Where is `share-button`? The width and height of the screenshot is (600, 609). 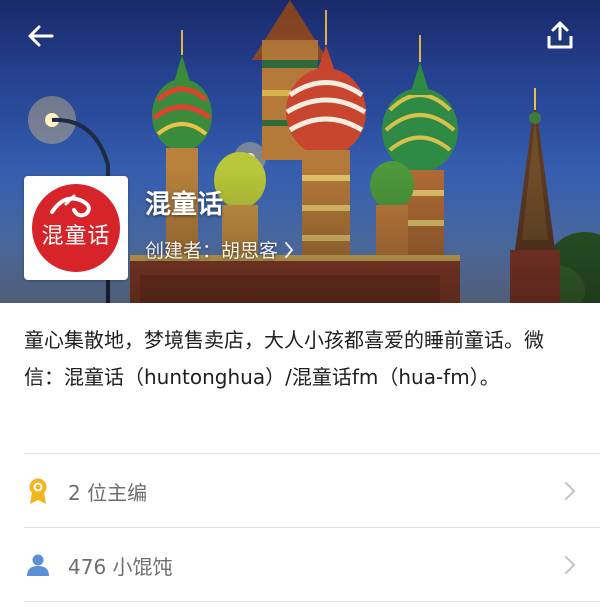 share-button is located at coordinates (560, 35).